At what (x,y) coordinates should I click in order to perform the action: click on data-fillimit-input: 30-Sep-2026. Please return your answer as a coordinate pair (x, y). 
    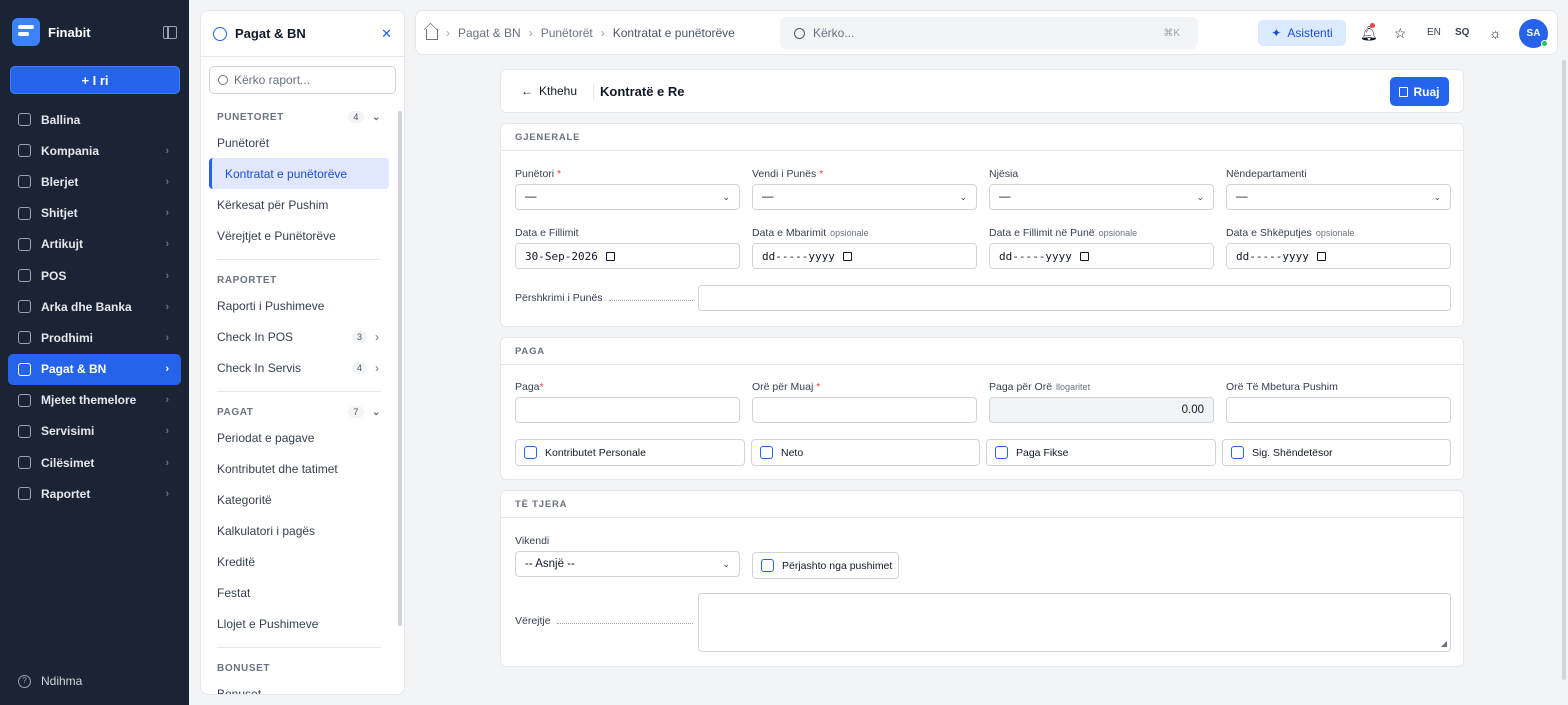
    Looking at the image, I should click on (627, 256).